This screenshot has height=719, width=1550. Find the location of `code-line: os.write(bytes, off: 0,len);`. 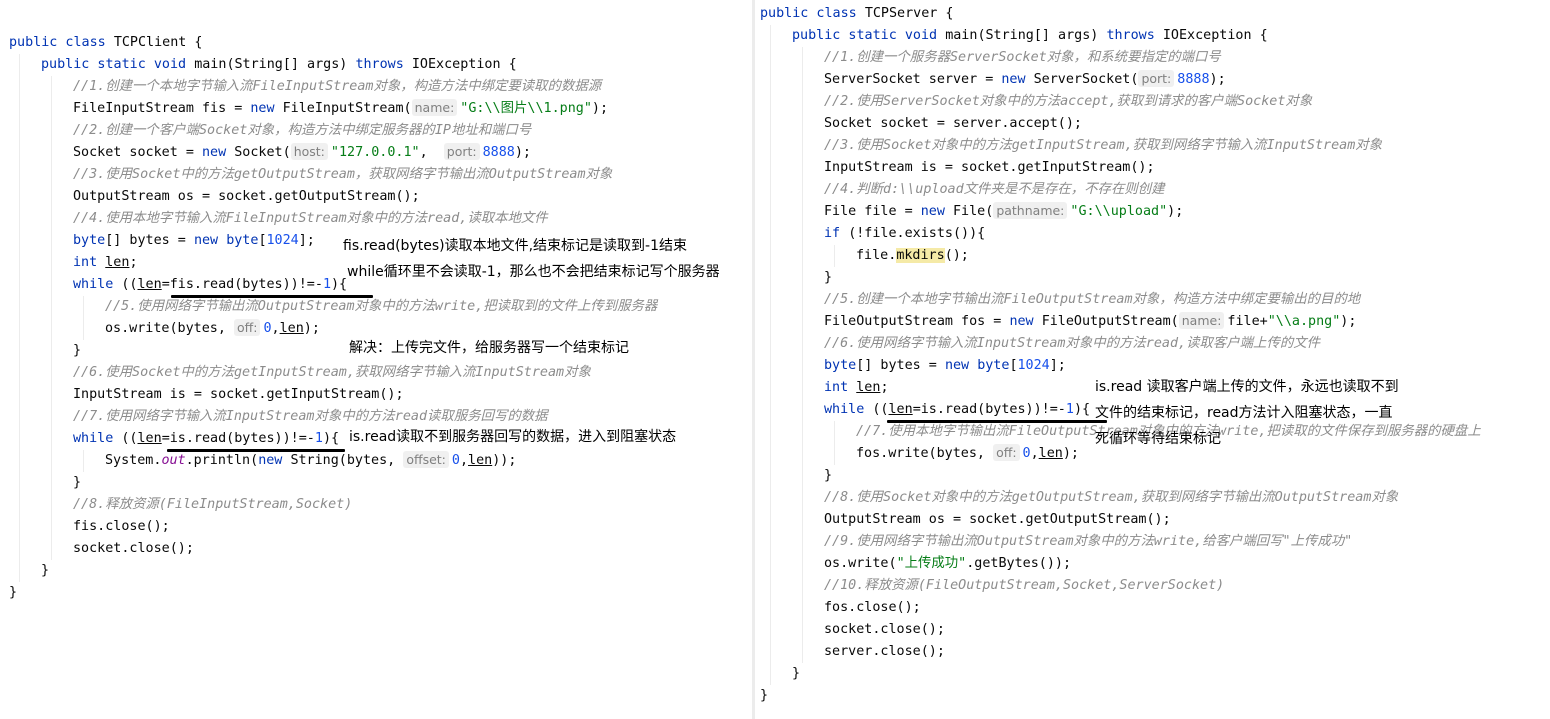

code-line: os.write(bytes, off: 0,len); is located at coordinates (376, 329).